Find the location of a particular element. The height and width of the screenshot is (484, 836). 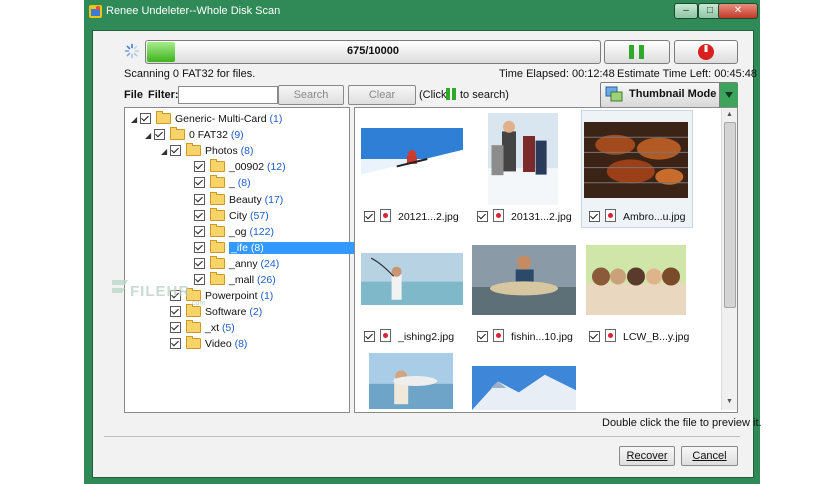

thumbnail-filename: 20121...2.jpg is located at coordinates (428, 217).